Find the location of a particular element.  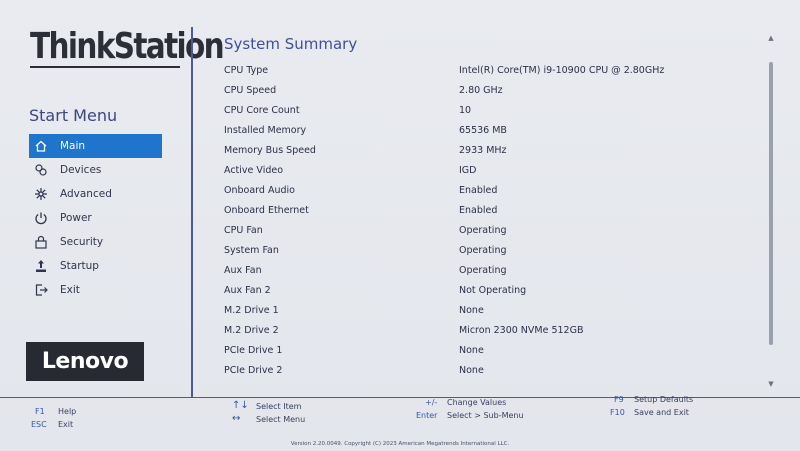

exit-icon is located at coordinates (41, 290).